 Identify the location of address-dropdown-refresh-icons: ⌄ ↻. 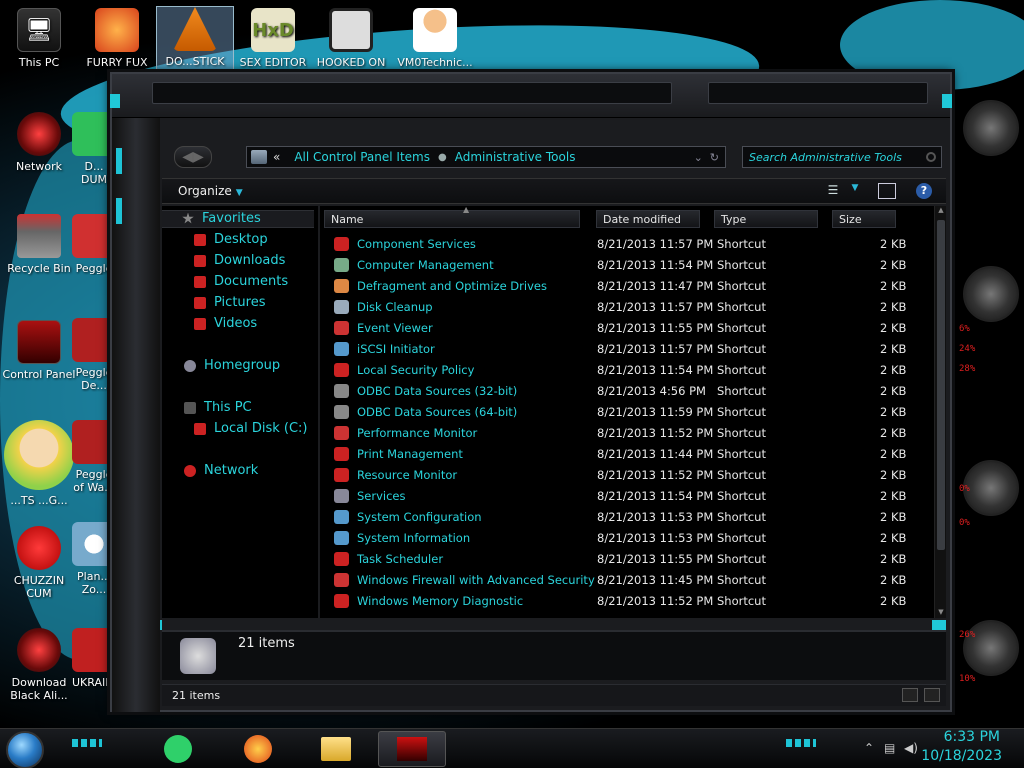
(706, 157).